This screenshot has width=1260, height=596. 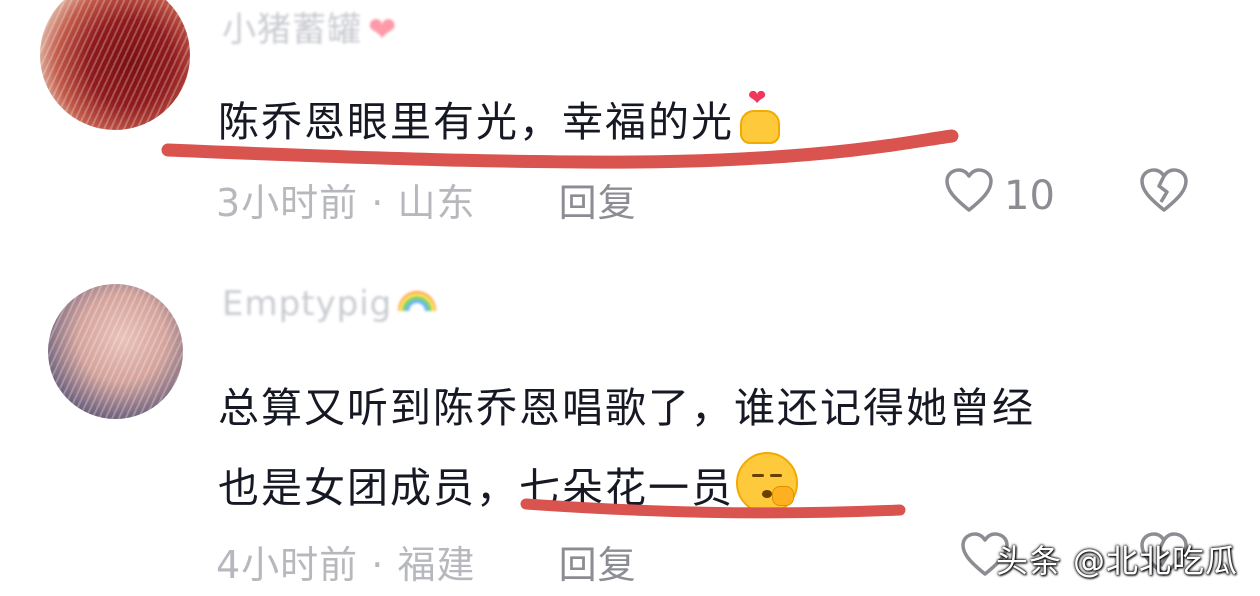 I want to click on comment-meta: 4小时前 · 福建 回复, so click(x=426, y=561).